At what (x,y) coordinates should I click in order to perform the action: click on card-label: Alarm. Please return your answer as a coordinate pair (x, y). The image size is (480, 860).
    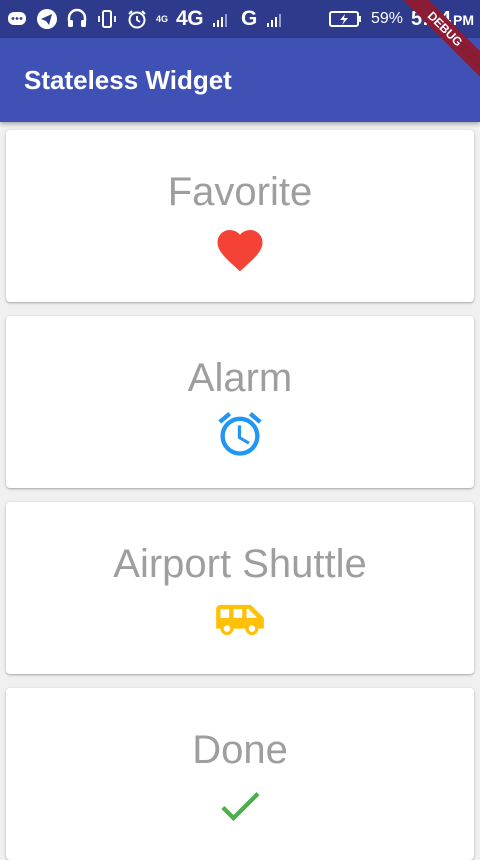
    Looking at the image, I should click on (240, 378).